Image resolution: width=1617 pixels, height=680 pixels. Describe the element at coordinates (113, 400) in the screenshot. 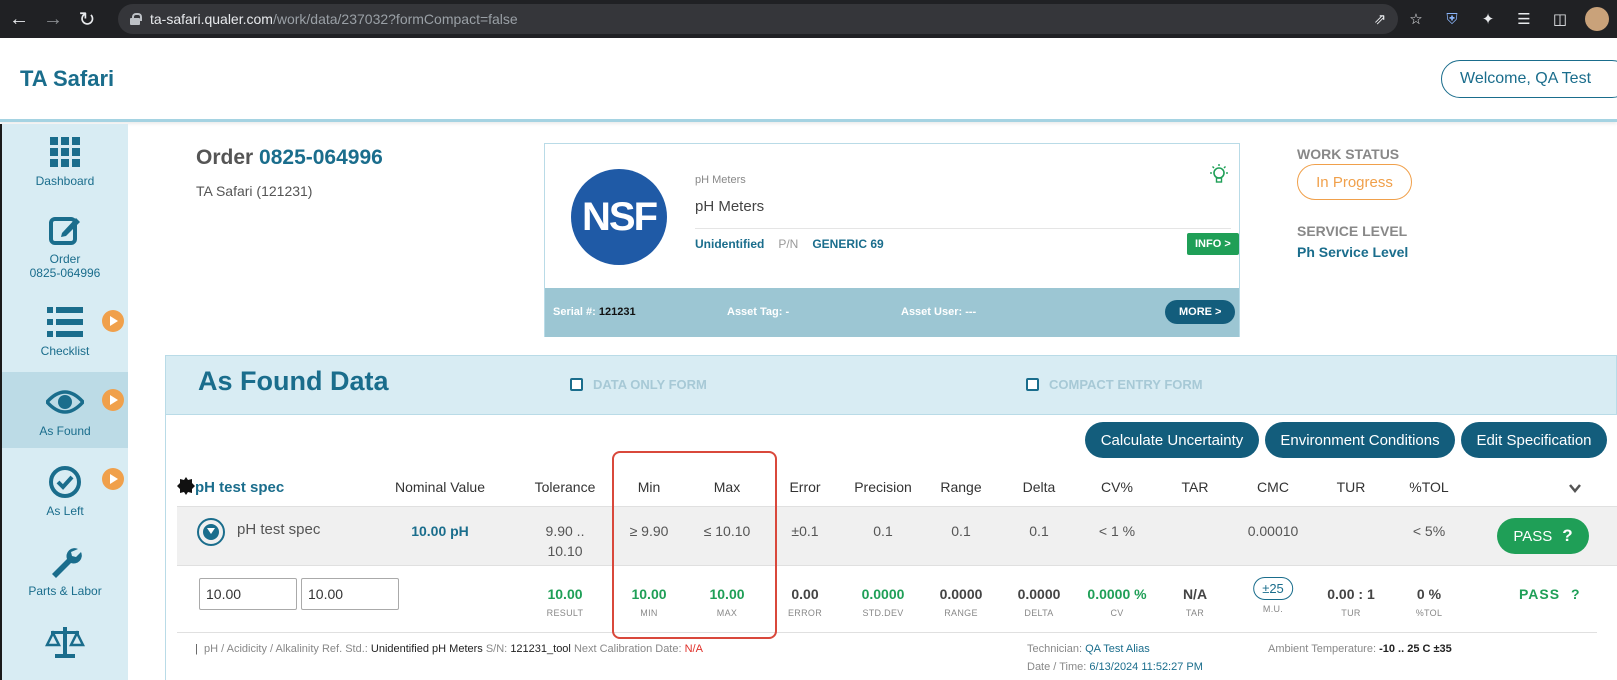

I see `as-found-play-icon` at that location.